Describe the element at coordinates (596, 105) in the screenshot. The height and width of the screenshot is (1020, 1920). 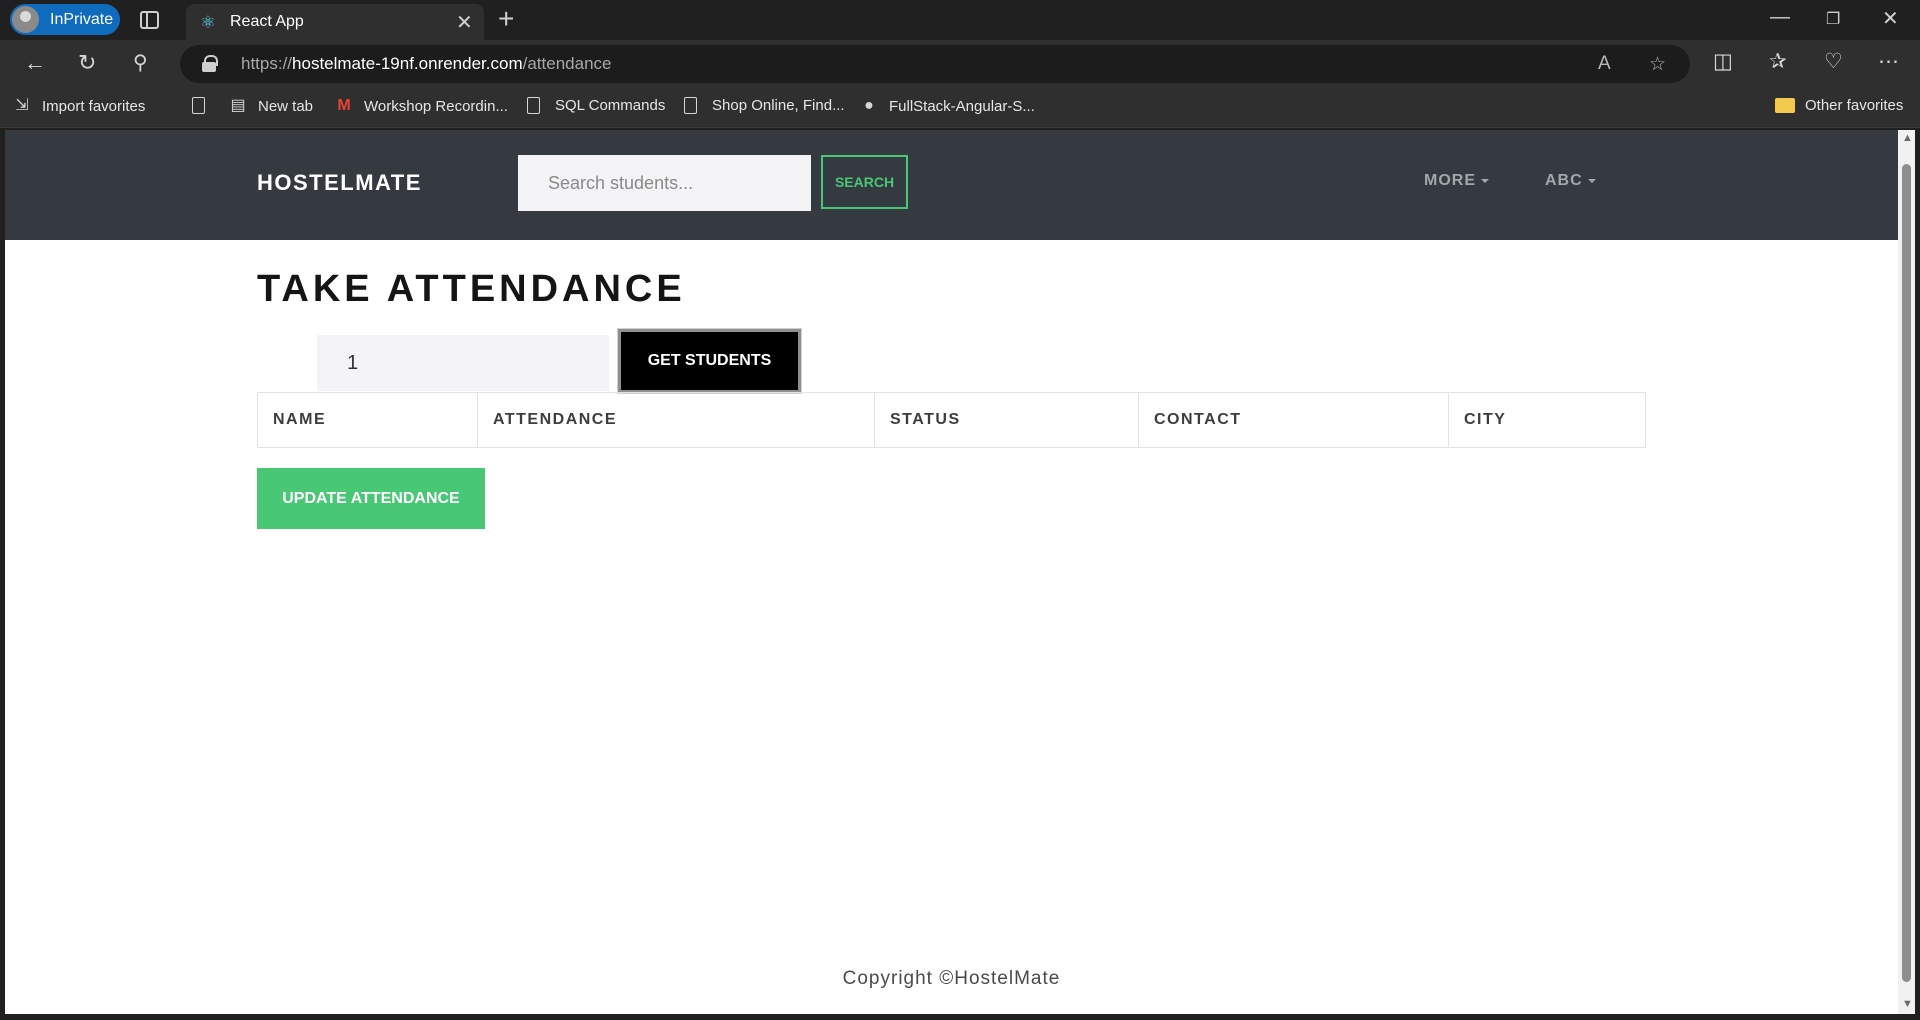
I see `bookmark-sql-commands: SQL Commands` at that location.